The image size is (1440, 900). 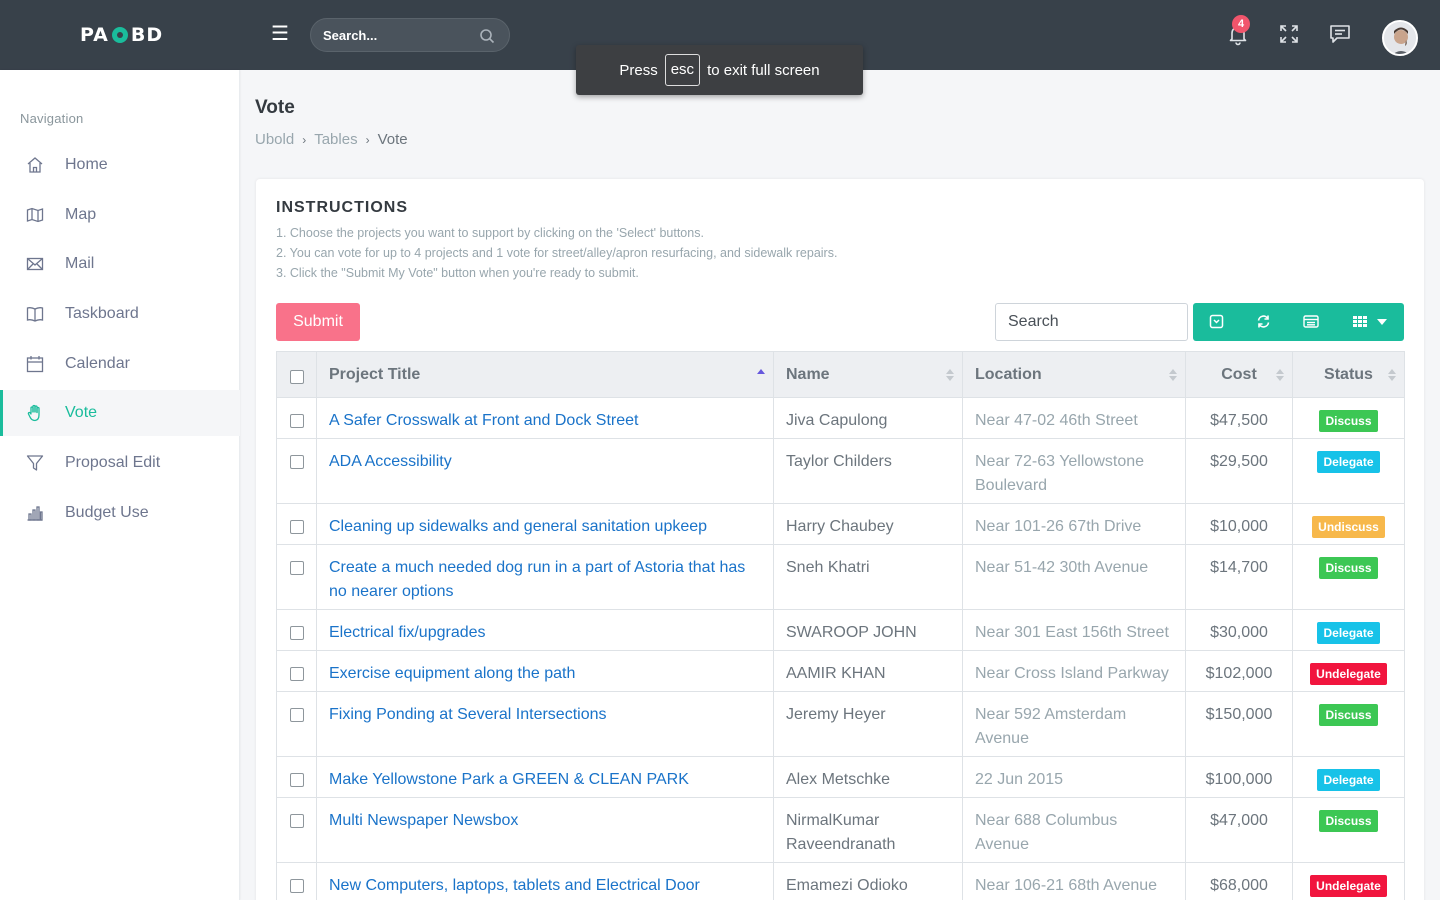 I want to click on location-cell: Near 301 East 156th Street, so click(x=1074, y=630).